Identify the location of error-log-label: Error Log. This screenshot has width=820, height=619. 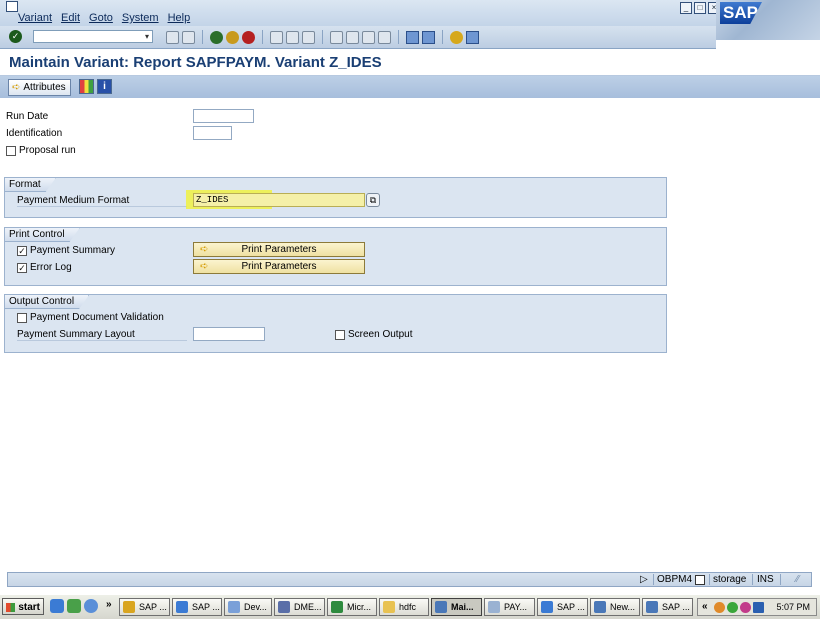
(51, 267).